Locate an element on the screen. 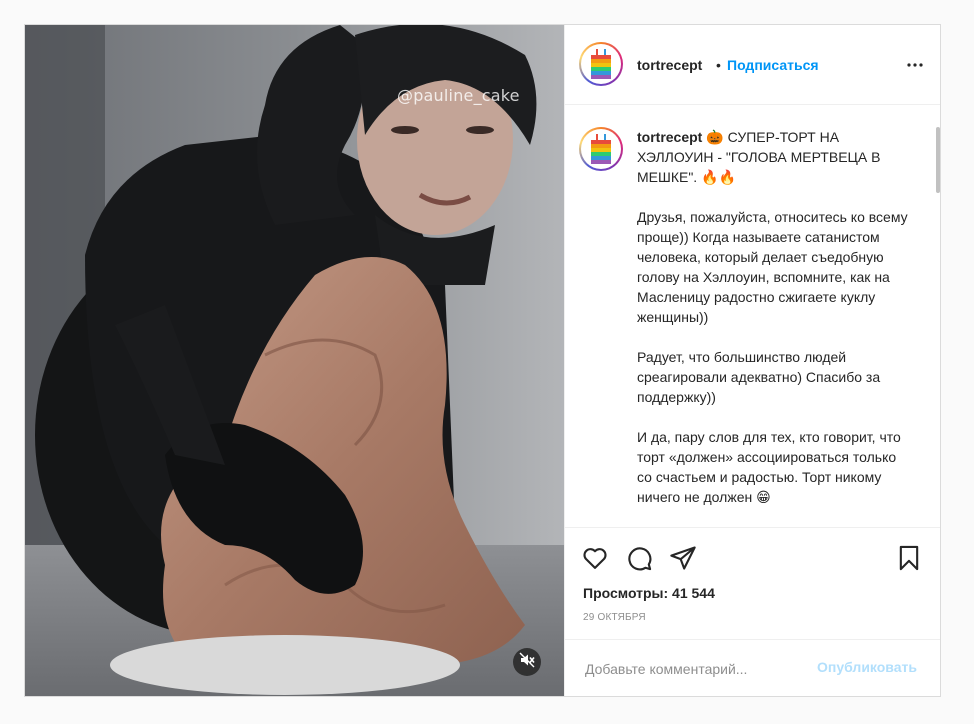  header-username: tortrecept is located at coordinates (669, 65).